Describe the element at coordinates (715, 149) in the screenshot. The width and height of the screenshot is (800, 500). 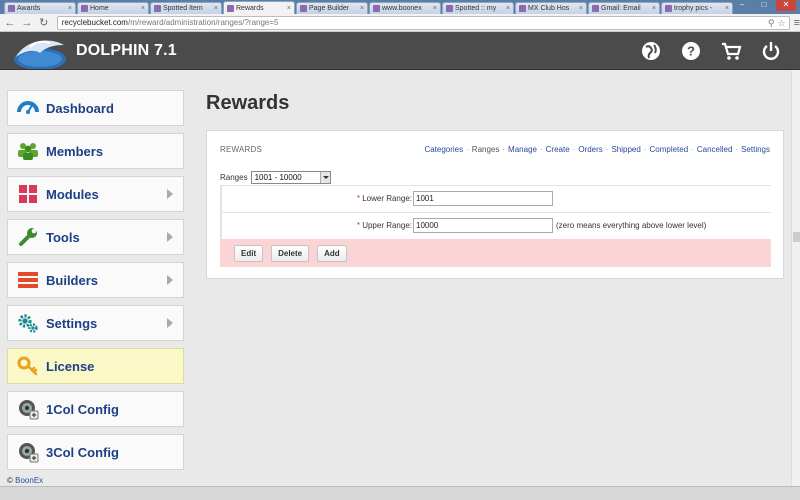
I see `panel-link-cancelled: Cancelled` at that location.